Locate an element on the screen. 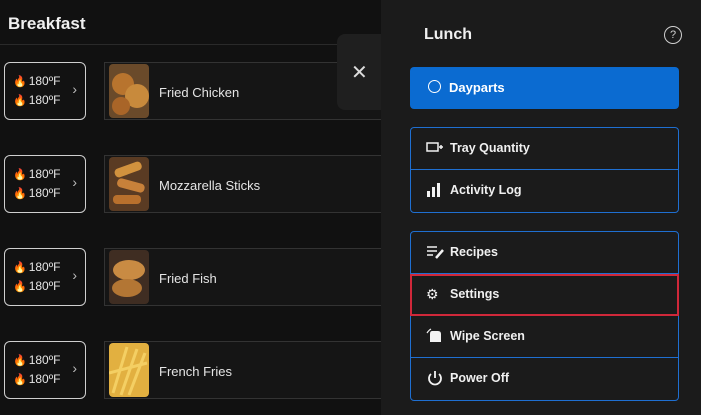 This screenshot has height=415, width=701. bar-chart-icon is located at coordinates (435, 190).